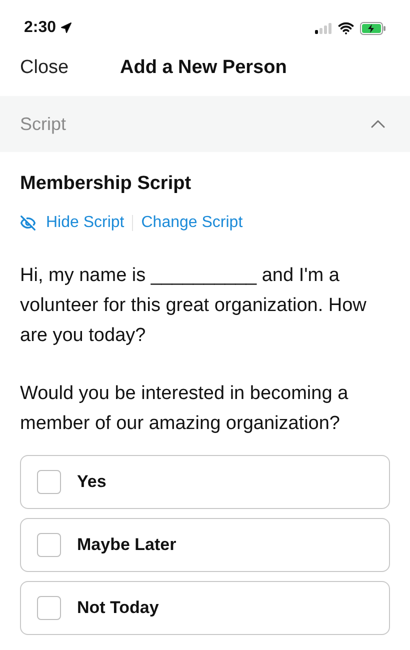 Image resolution: width=410 pixels, height=650 pixels. I want to click on wifi-icon, so click(346, 28).